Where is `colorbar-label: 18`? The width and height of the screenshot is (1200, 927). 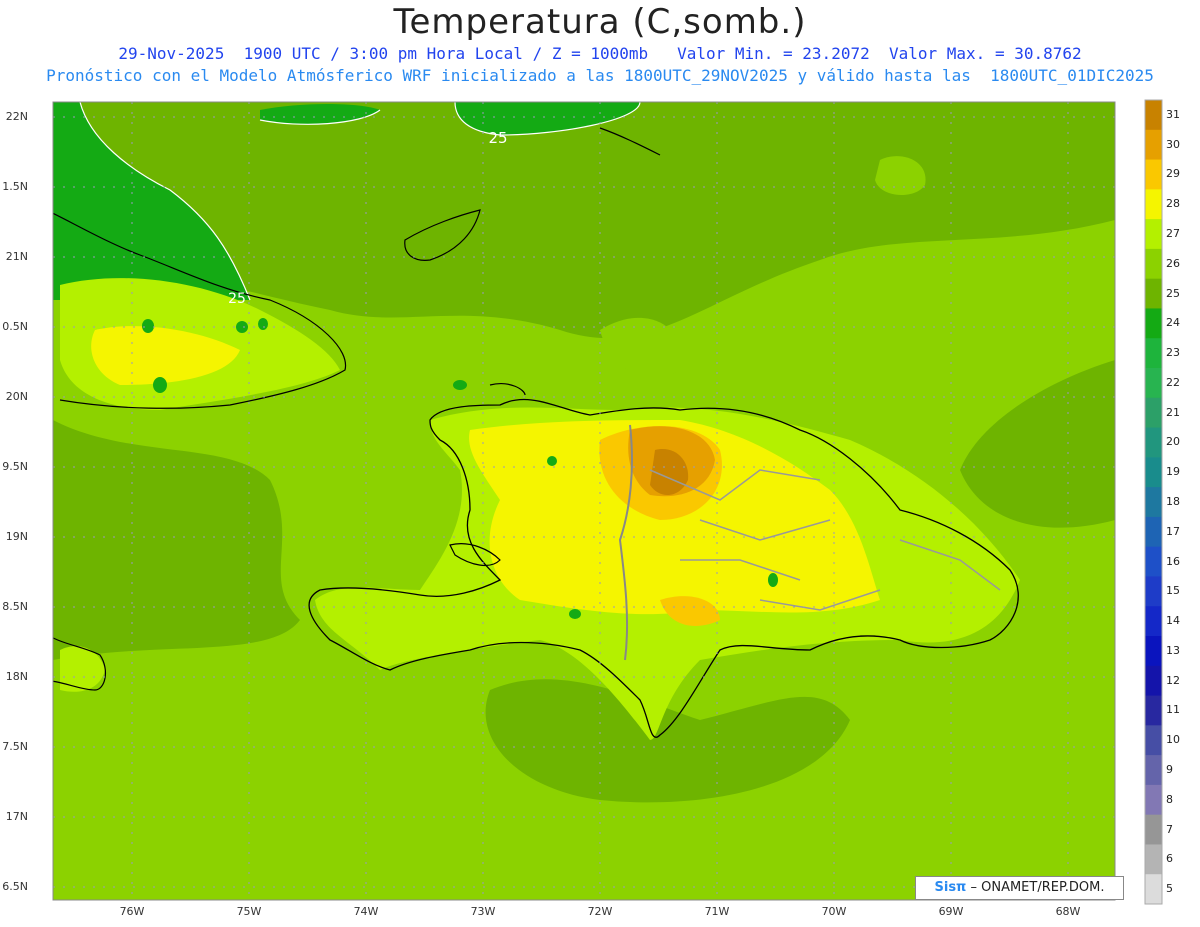
colorbar-label: 18 is located at coordinates (1173, 501).